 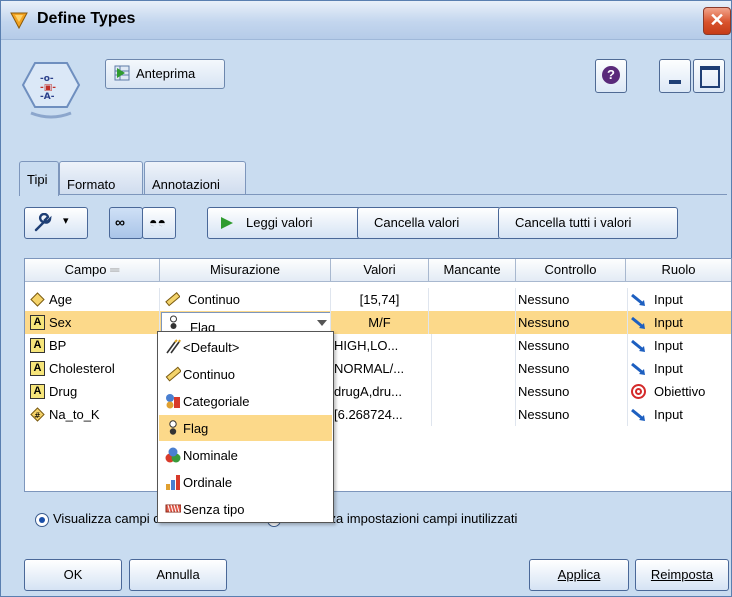 What do you see at coordinates (173, 401) in the screenshot?
I see `categorical-icon` at bounding box center [173, 401].